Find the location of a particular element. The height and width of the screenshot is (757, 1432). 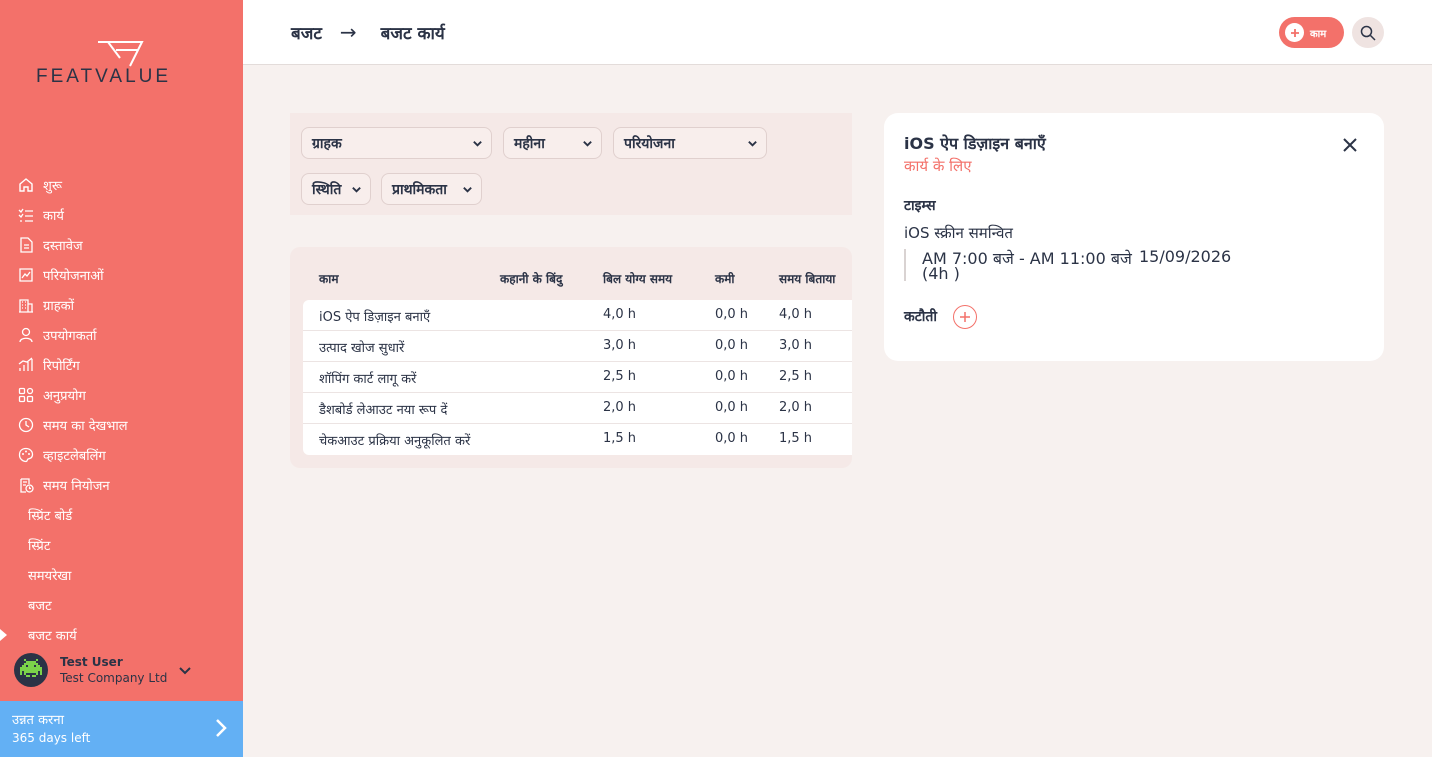

close-icon is located at coordinates (1350, 147).